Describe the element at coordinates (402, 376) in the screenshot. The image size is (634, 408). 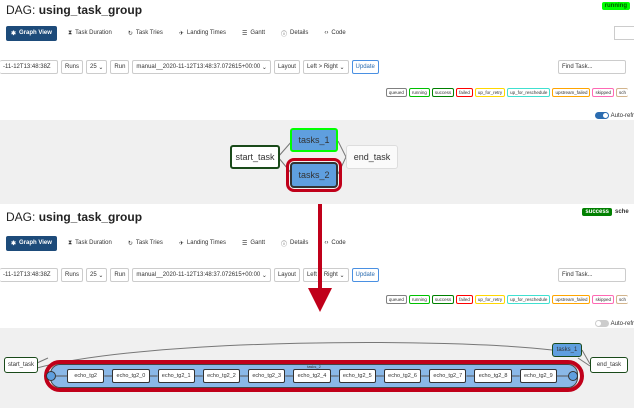
I see `task-node-echo-tg2-6: echo_tg2_6` at that location.